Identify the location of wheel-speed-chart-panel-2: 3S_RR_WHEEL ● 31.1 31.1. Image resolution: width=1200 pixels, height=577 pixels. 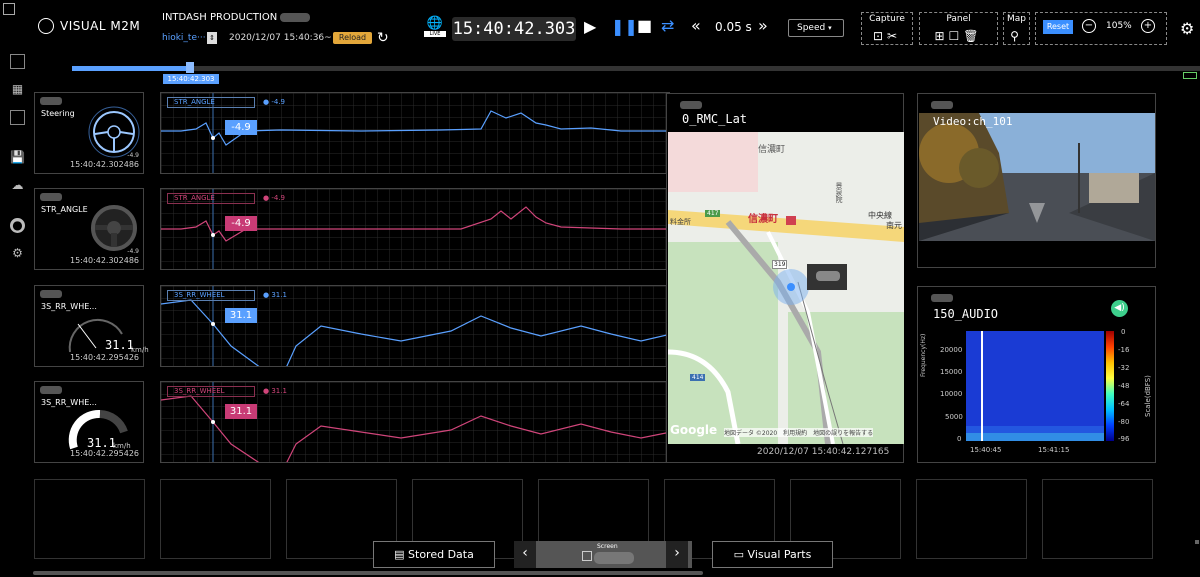
(415, 422).